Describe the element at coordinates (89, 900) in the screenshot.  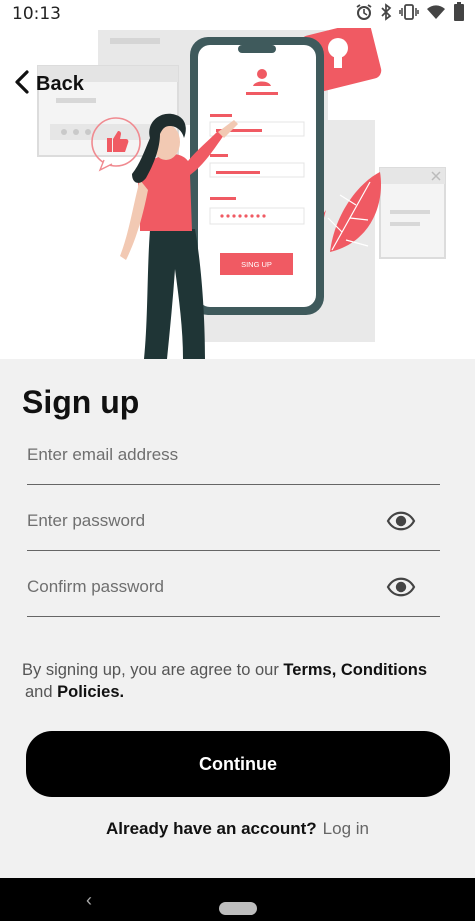
I see `nav-back-icon: ‹` at that location.